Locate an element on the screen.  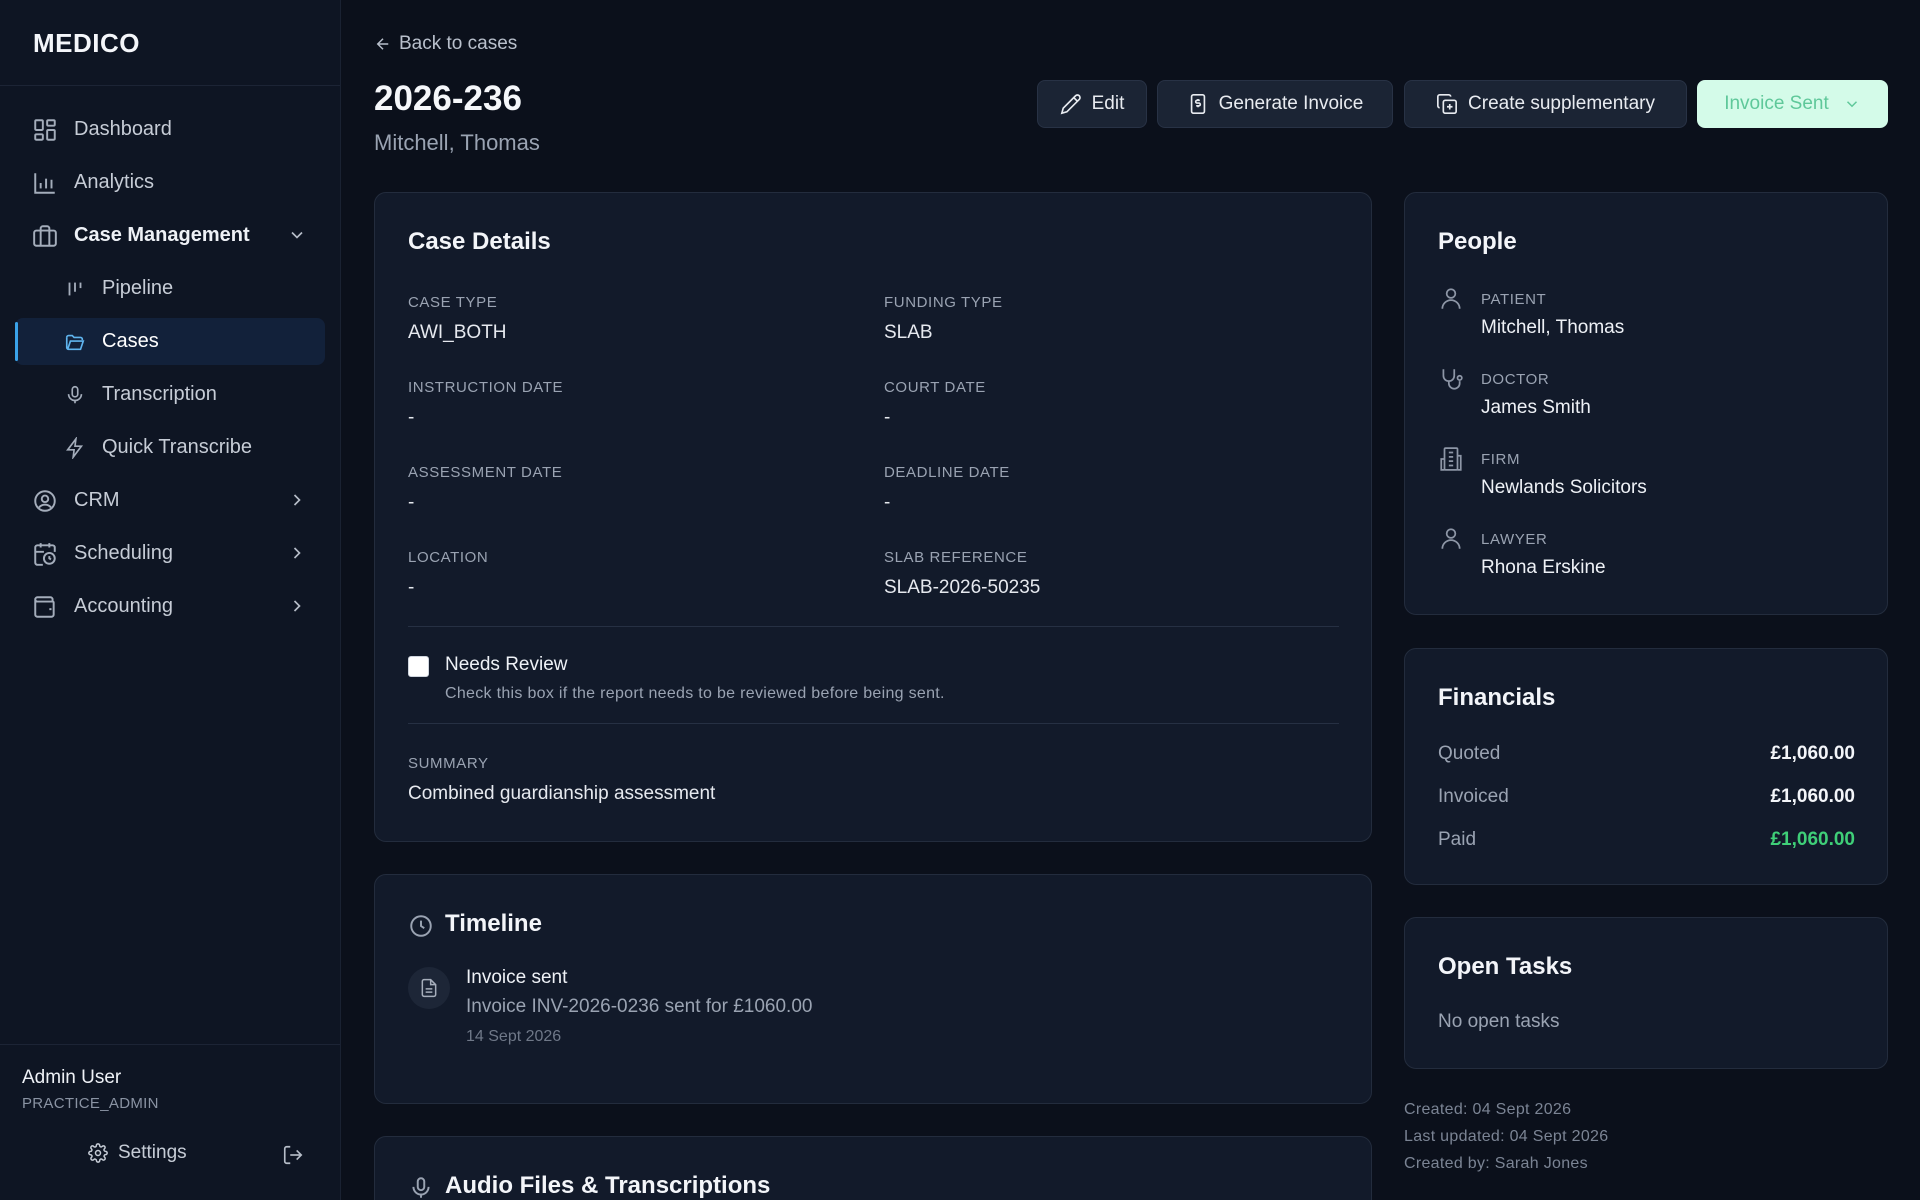
sidebar-item-dashboard: Dashboard is located at coordinates (170, 129).